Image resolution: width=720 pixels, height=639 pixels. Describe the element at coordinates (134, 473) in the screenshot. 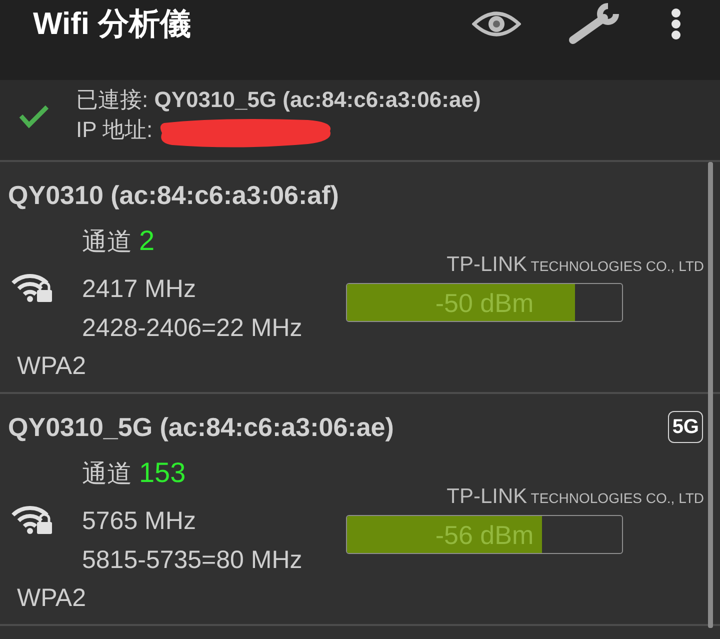

I see `channel-text: 通道 153` at that location.